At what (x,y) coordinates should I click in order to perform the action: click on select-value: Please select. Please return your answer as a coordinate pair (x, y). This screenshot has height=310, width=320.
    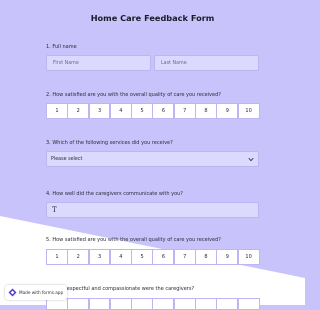
    Looking at the image, I should click on (67, 159).